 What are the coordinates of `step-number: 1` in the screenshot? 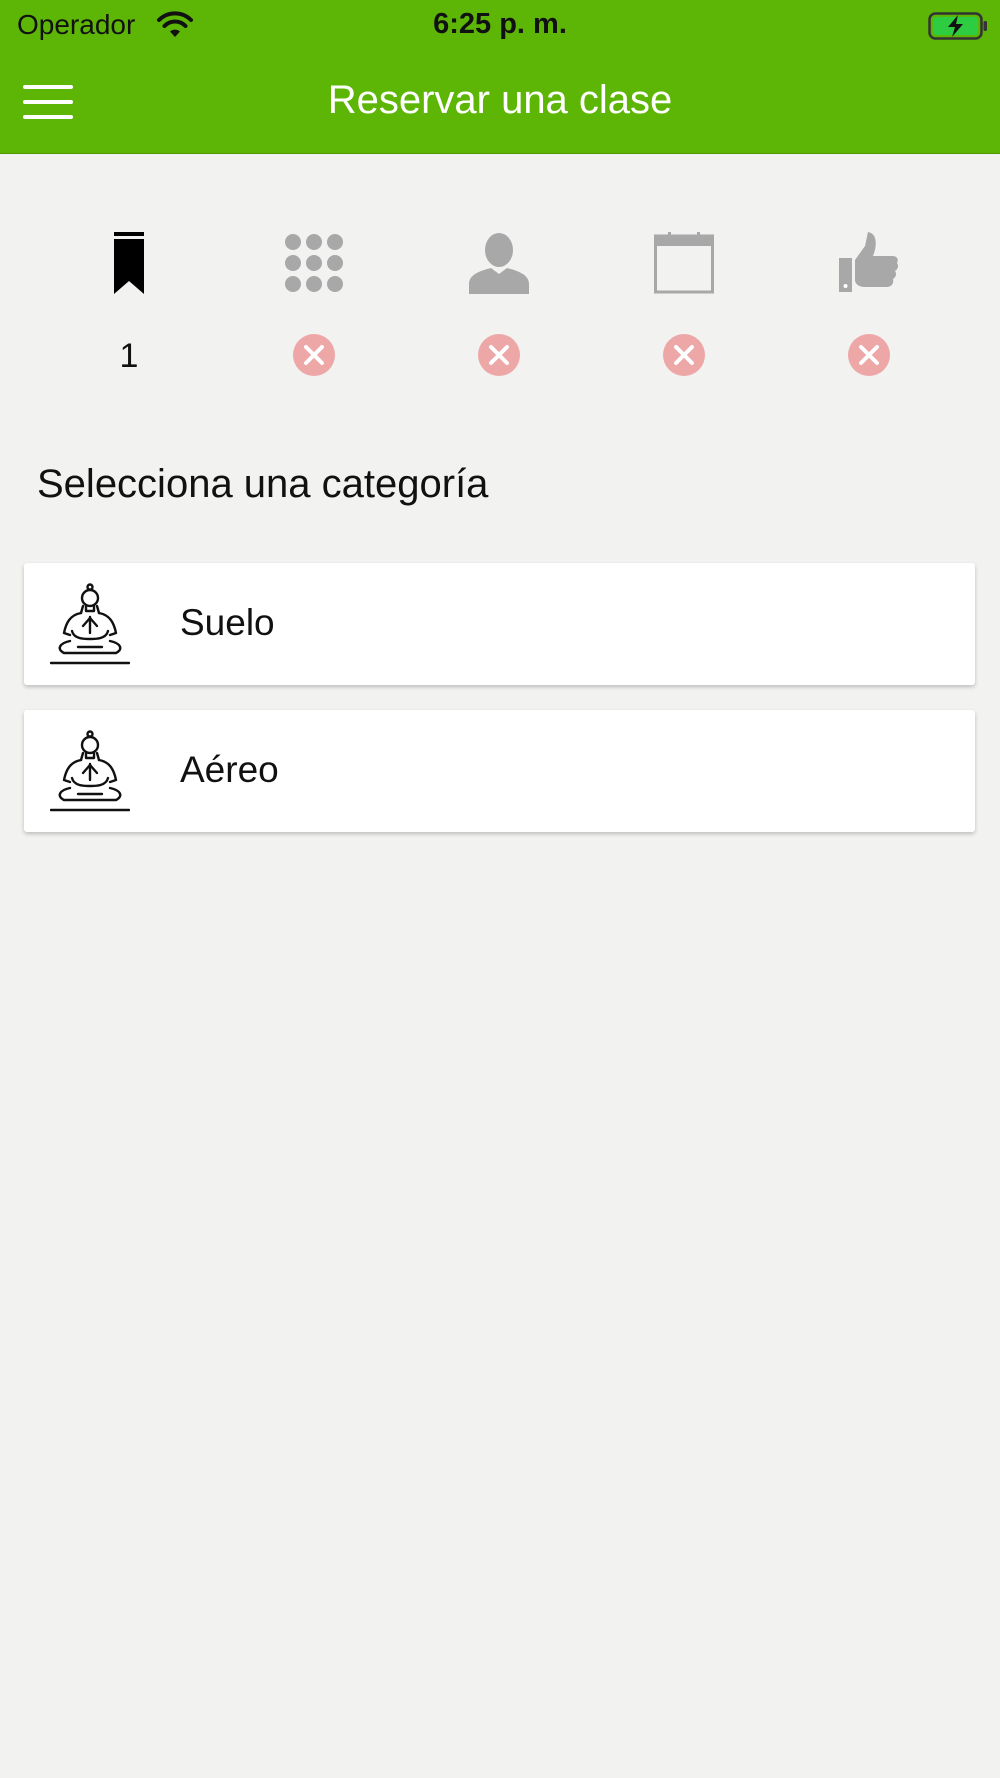 It's located at (129, 356).